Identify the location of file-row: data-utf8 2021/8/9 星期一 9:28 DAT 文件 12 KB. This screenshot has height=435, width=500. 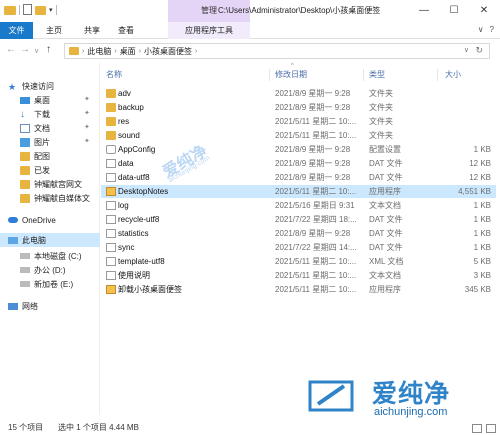
(298, 177).